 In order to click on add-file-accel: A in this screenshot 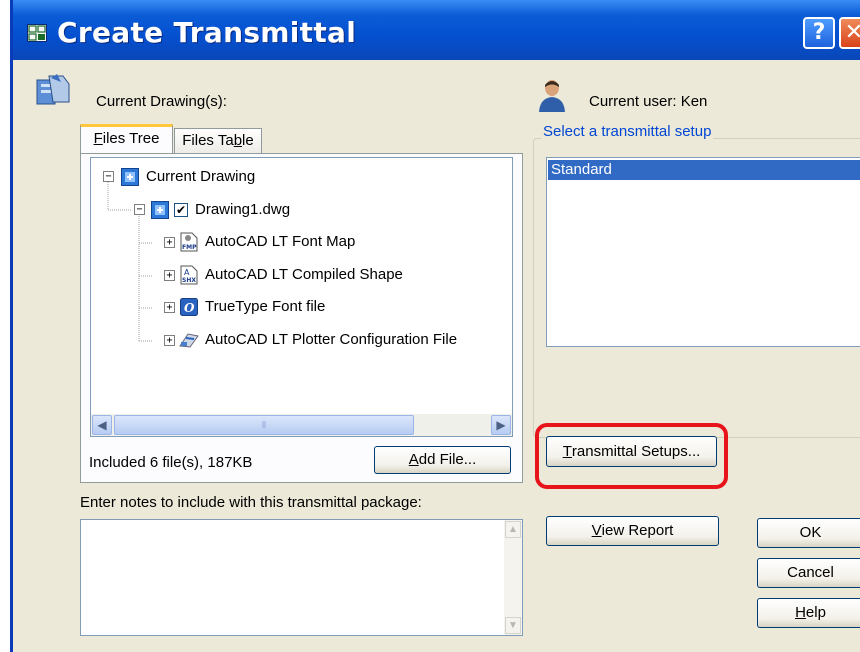, I will do `click(413, 459)`.